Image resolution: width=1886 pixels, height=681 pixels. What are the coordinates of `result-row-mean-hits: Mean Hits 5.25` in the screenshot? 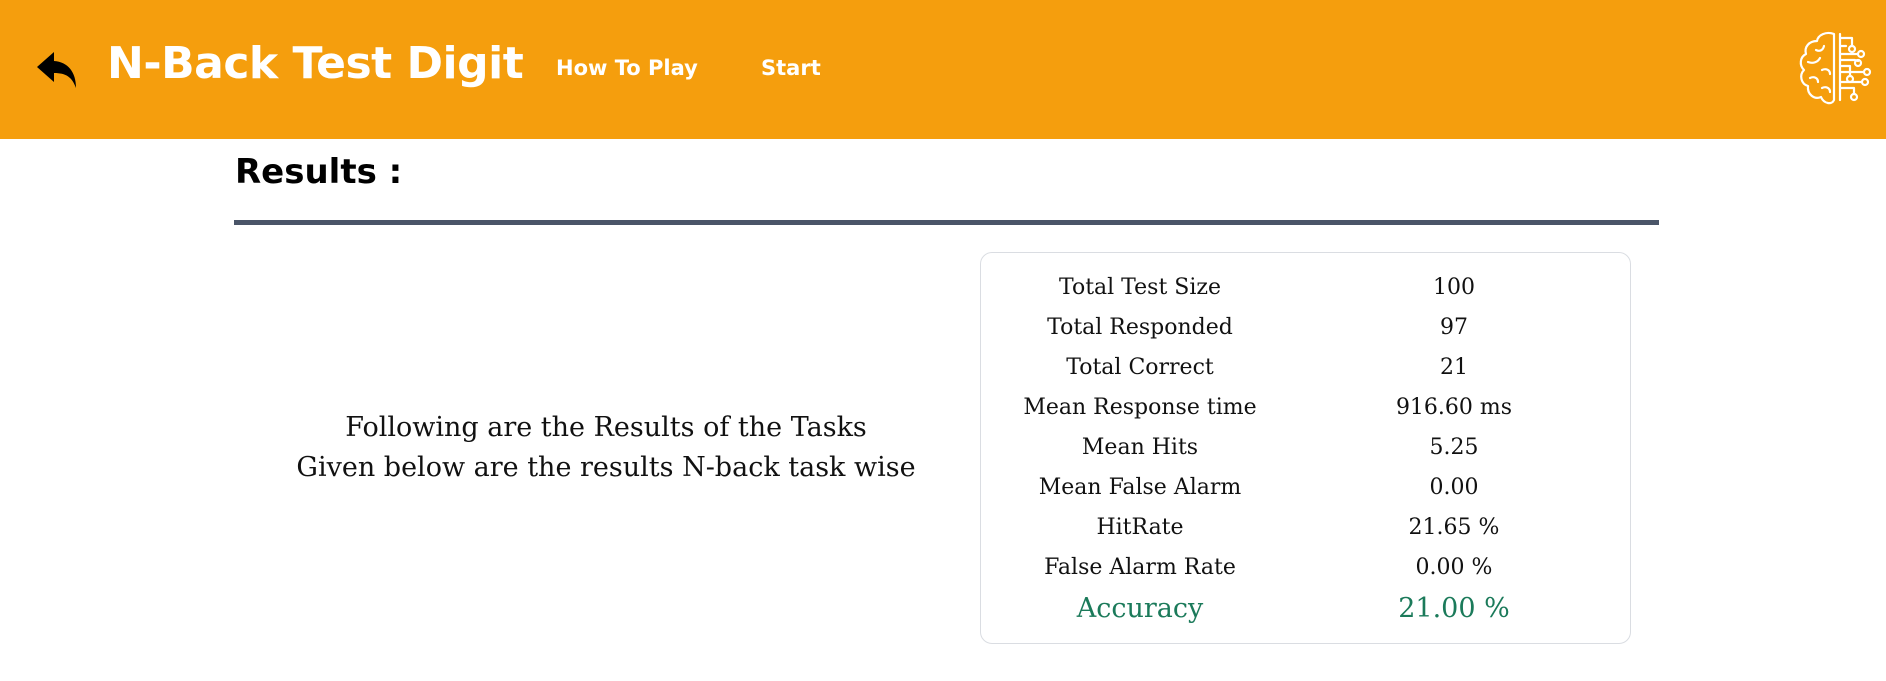 It's located at (1305, 448).